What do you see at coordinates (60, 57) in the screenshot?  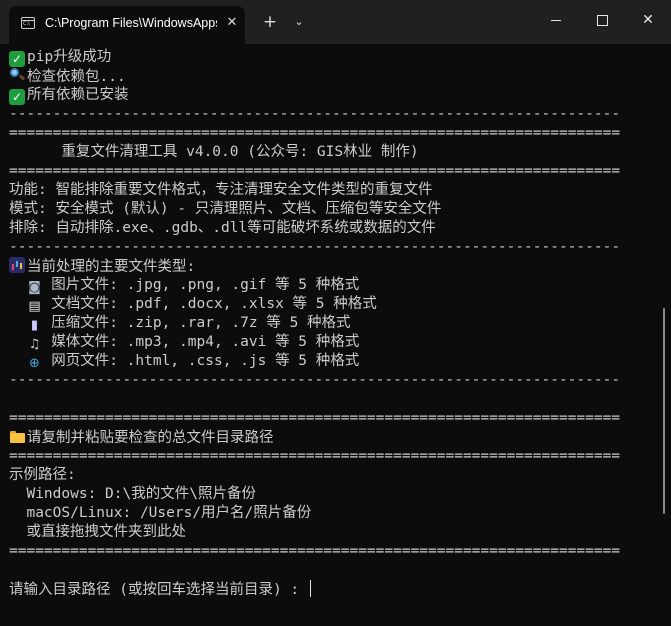 I see `output-line-pip: ✓ pip升级成功` at bounding box center [60, 57].